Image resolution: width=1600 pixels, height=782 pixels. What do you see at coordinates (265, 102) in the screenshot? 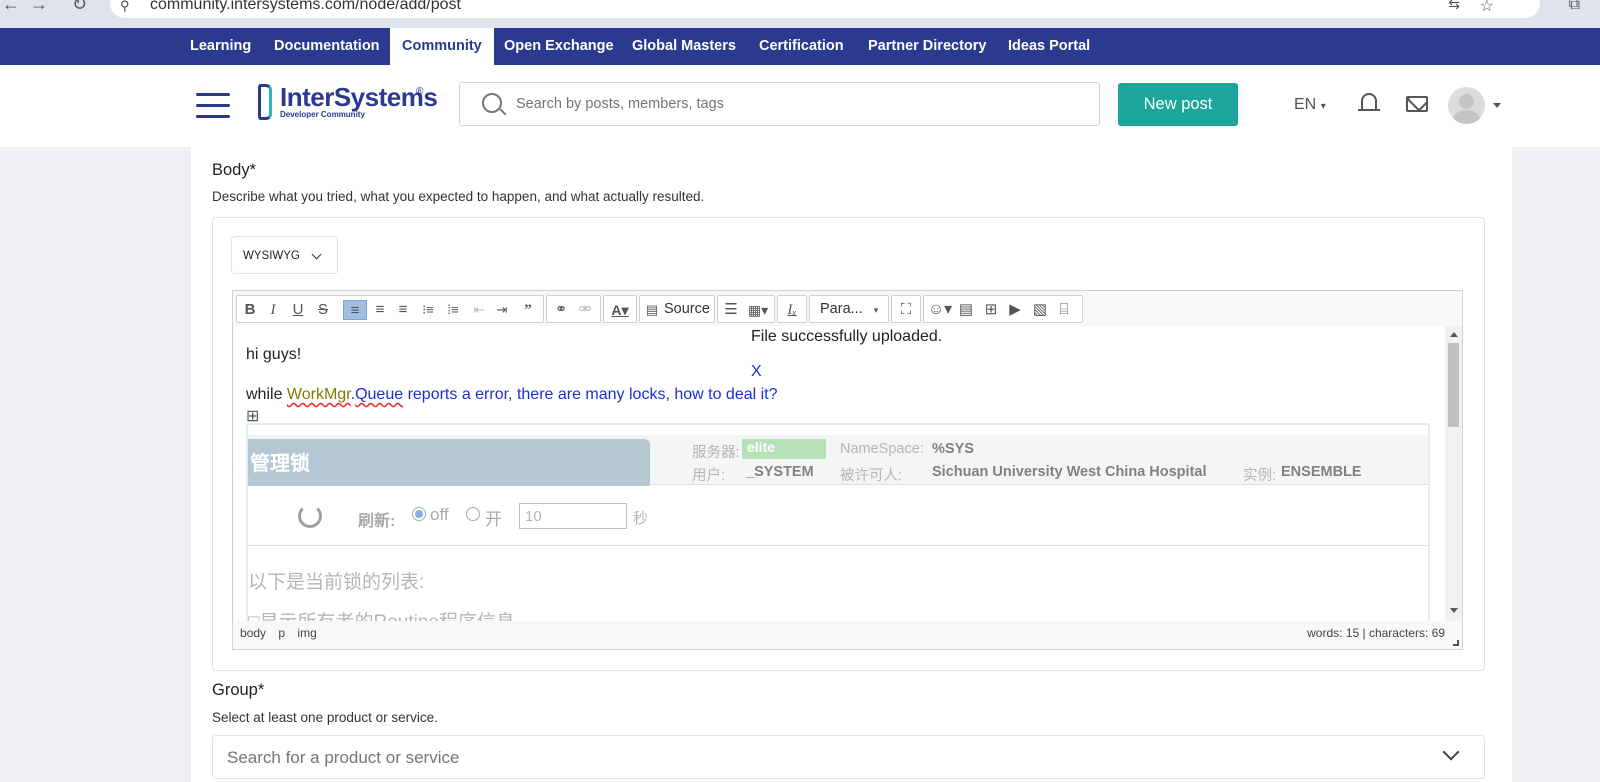
I see `logo-mark` at bounding box center [265, 102].